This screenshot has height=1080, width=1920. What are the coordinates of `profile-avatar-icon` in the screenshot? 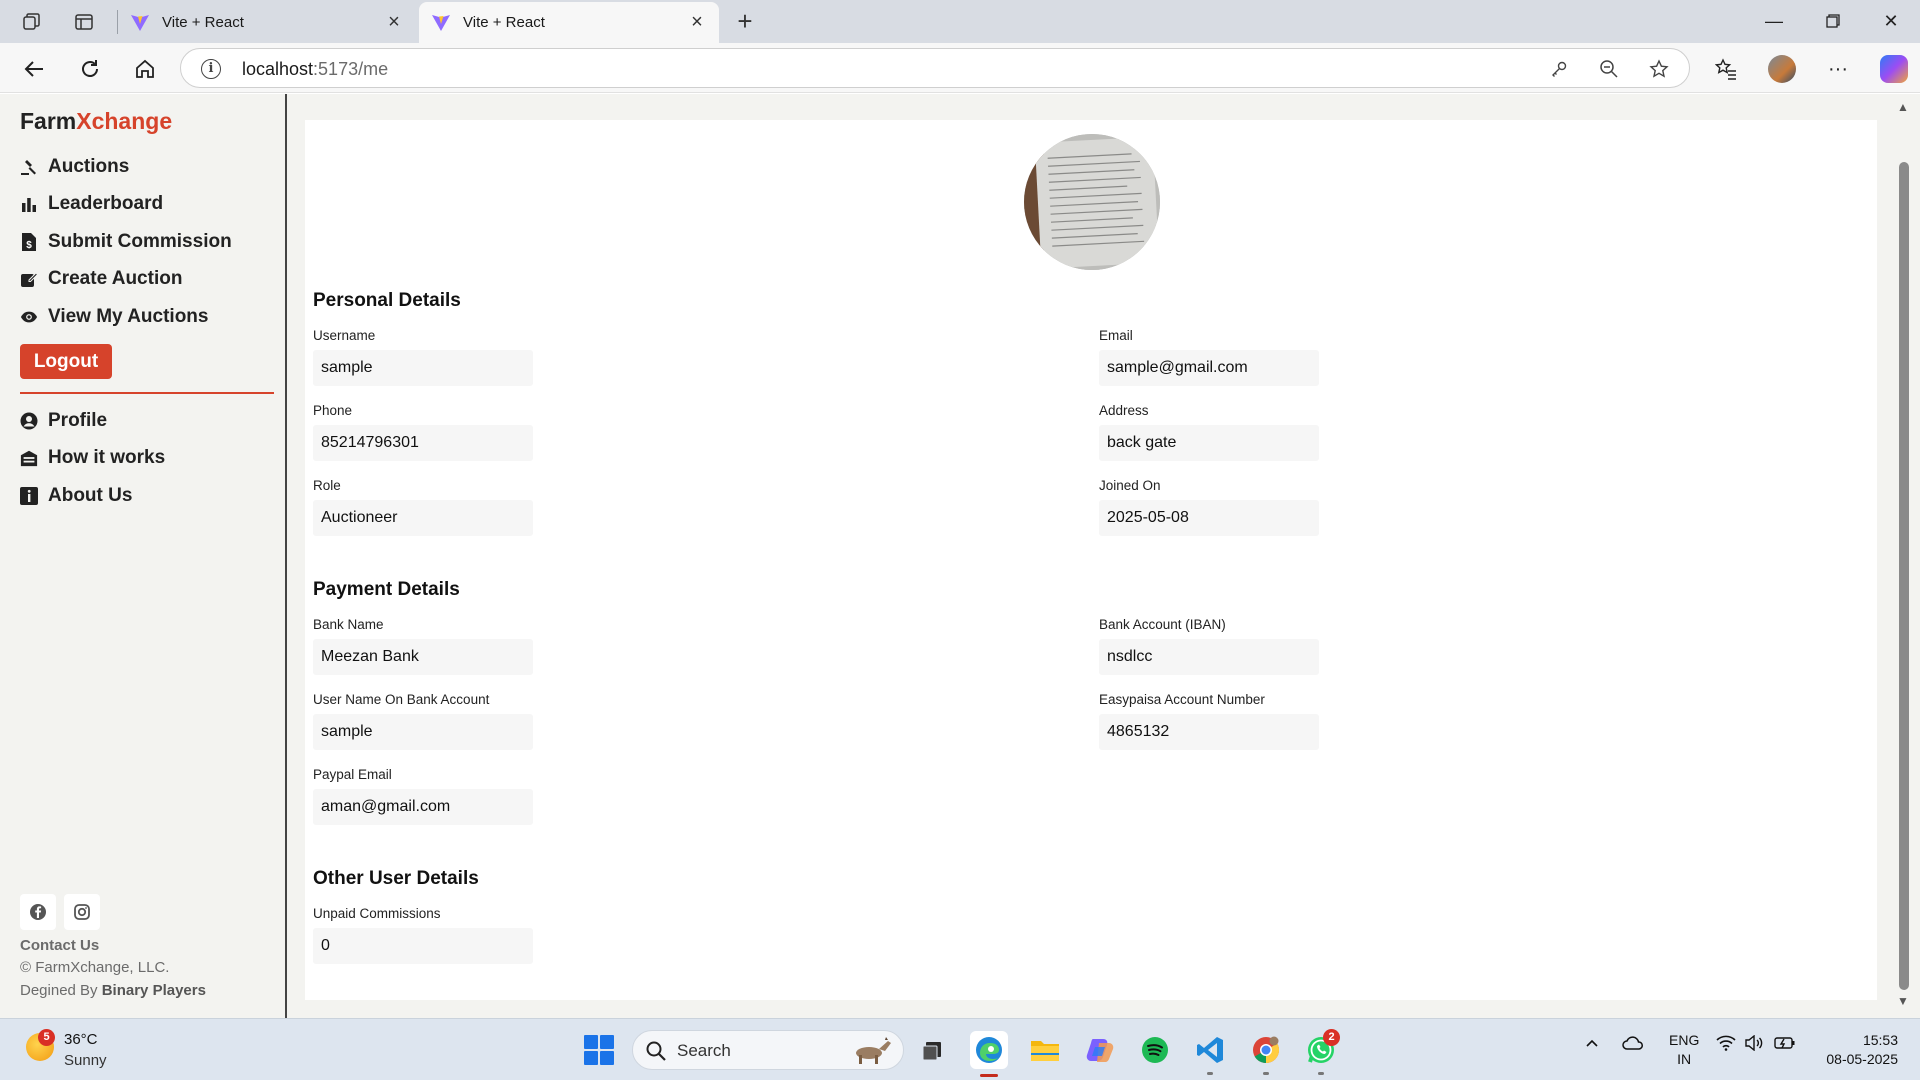 It's located at (1782, 69).